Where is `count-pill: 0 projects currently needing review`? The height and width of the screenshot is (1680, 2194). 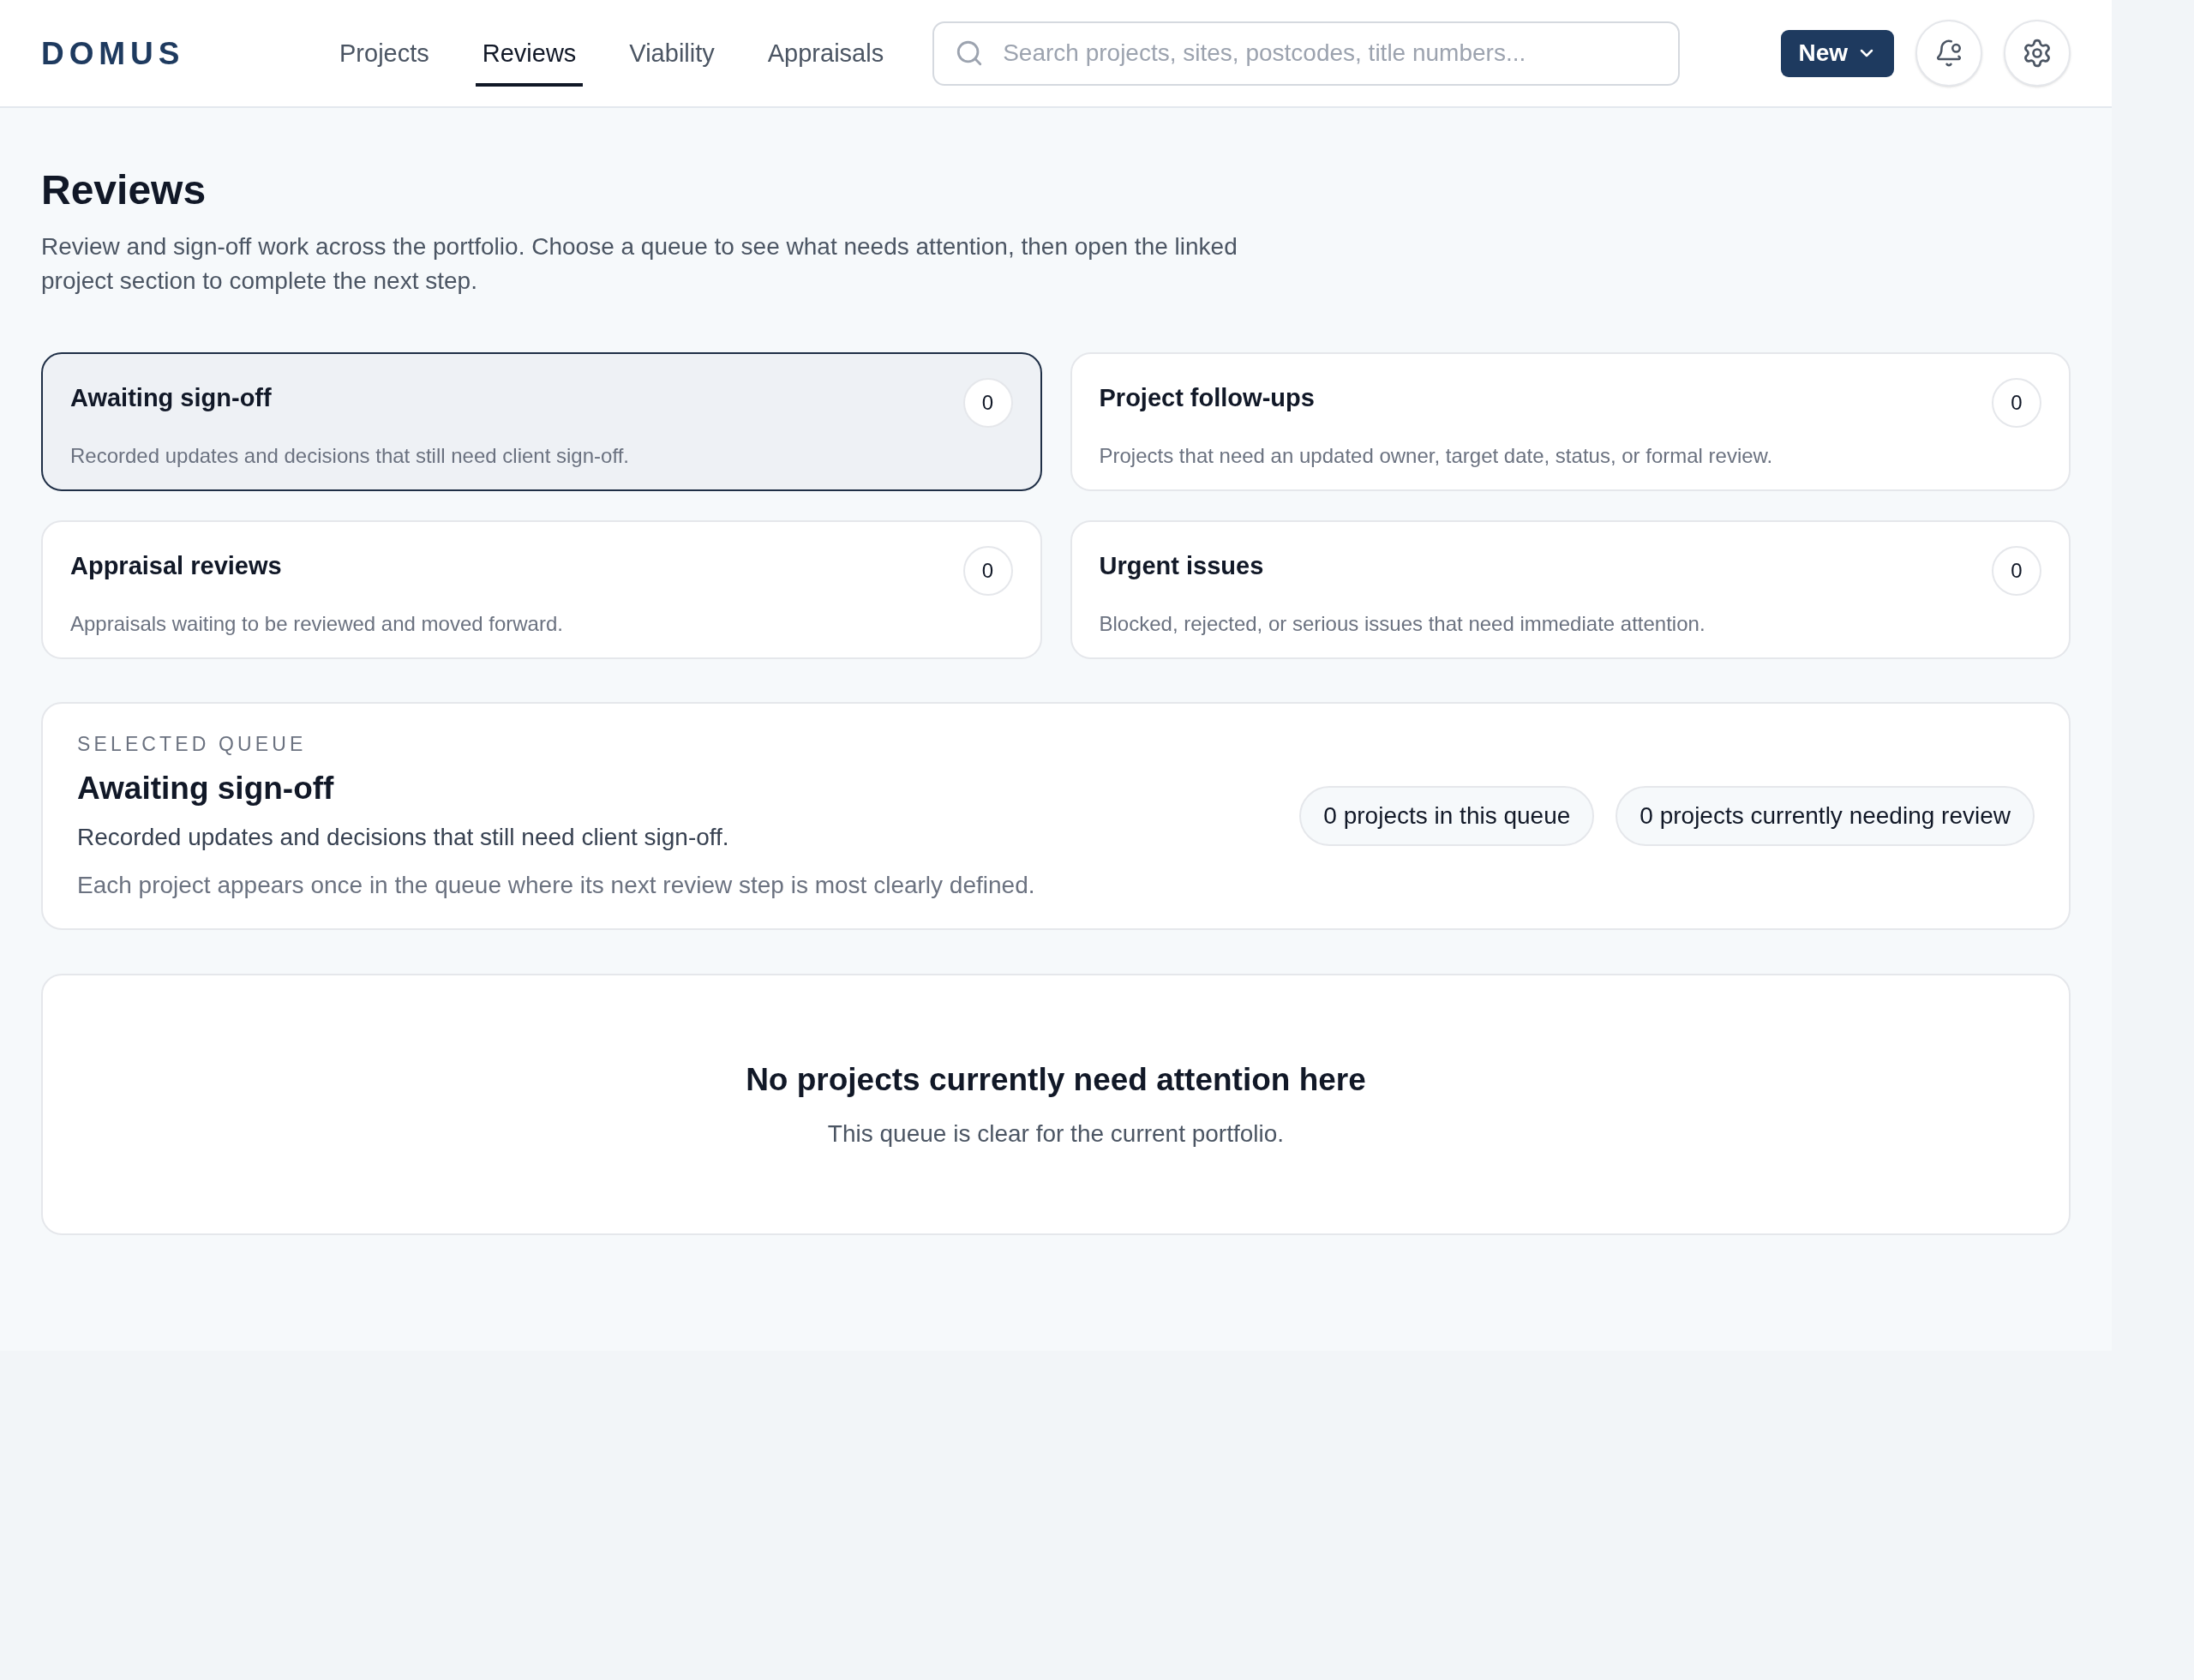 count-pill: 0 projects currently needing review is located at coordinates (1825, 816).